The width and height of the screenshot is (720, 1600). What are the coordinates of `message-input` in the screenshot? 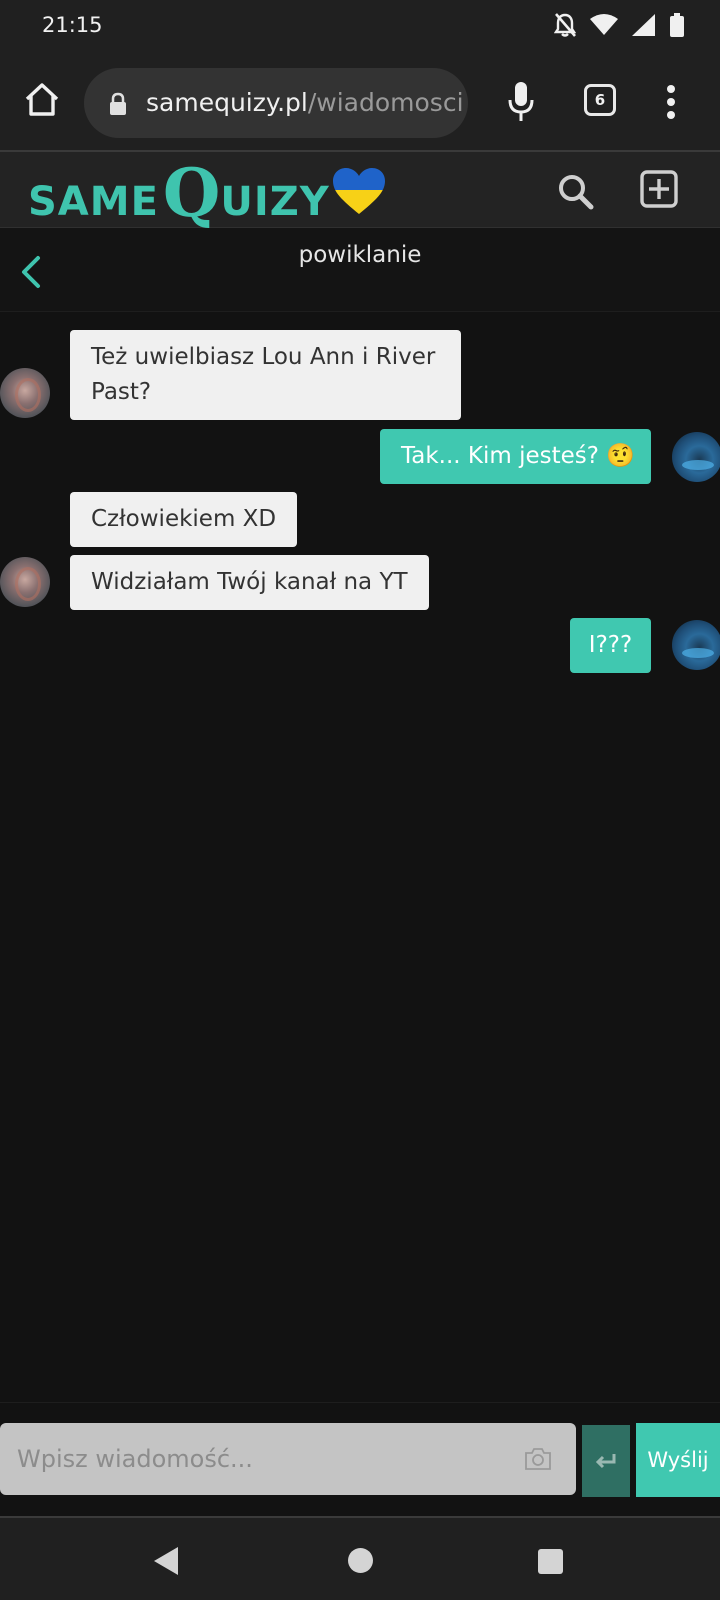 It's located at (288, 1459).